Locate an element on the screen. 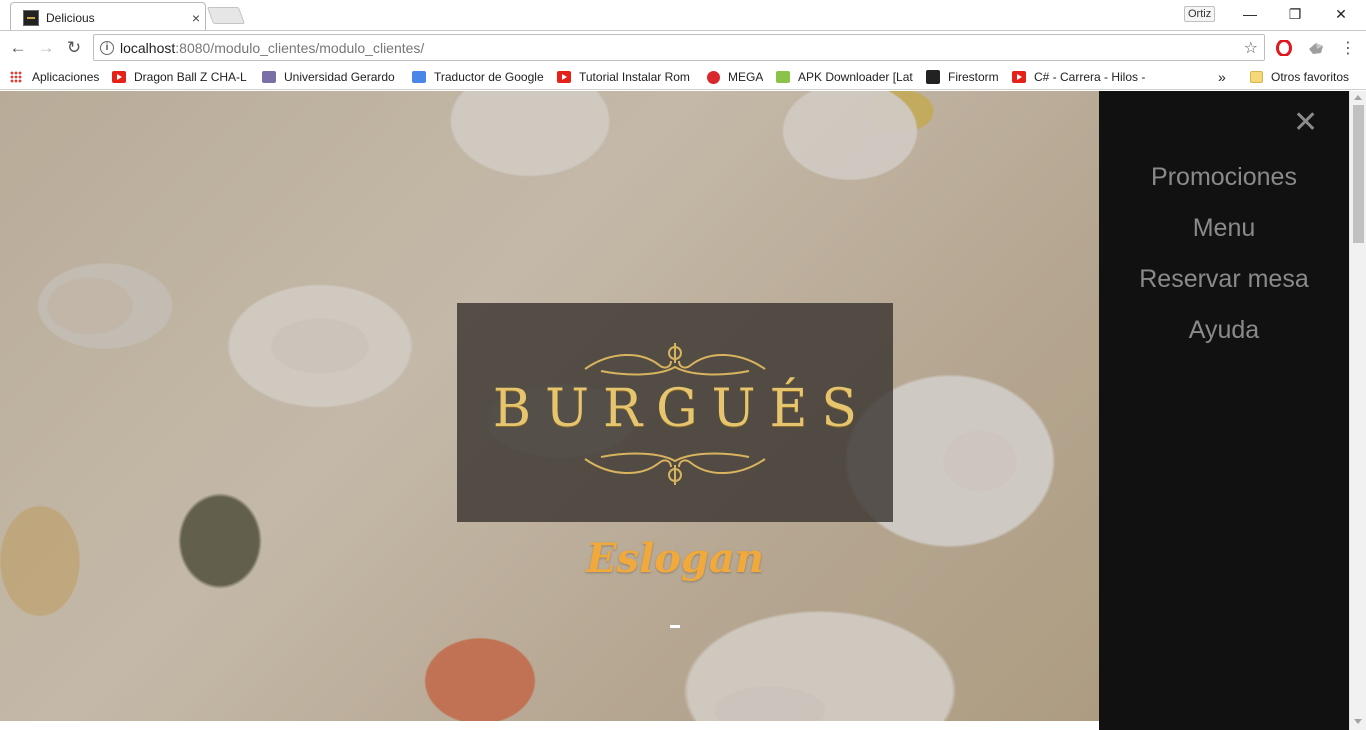 This screenshot has width=1366, height=730. bookmark-label: Firestorm is located at coordinates (973, 77).